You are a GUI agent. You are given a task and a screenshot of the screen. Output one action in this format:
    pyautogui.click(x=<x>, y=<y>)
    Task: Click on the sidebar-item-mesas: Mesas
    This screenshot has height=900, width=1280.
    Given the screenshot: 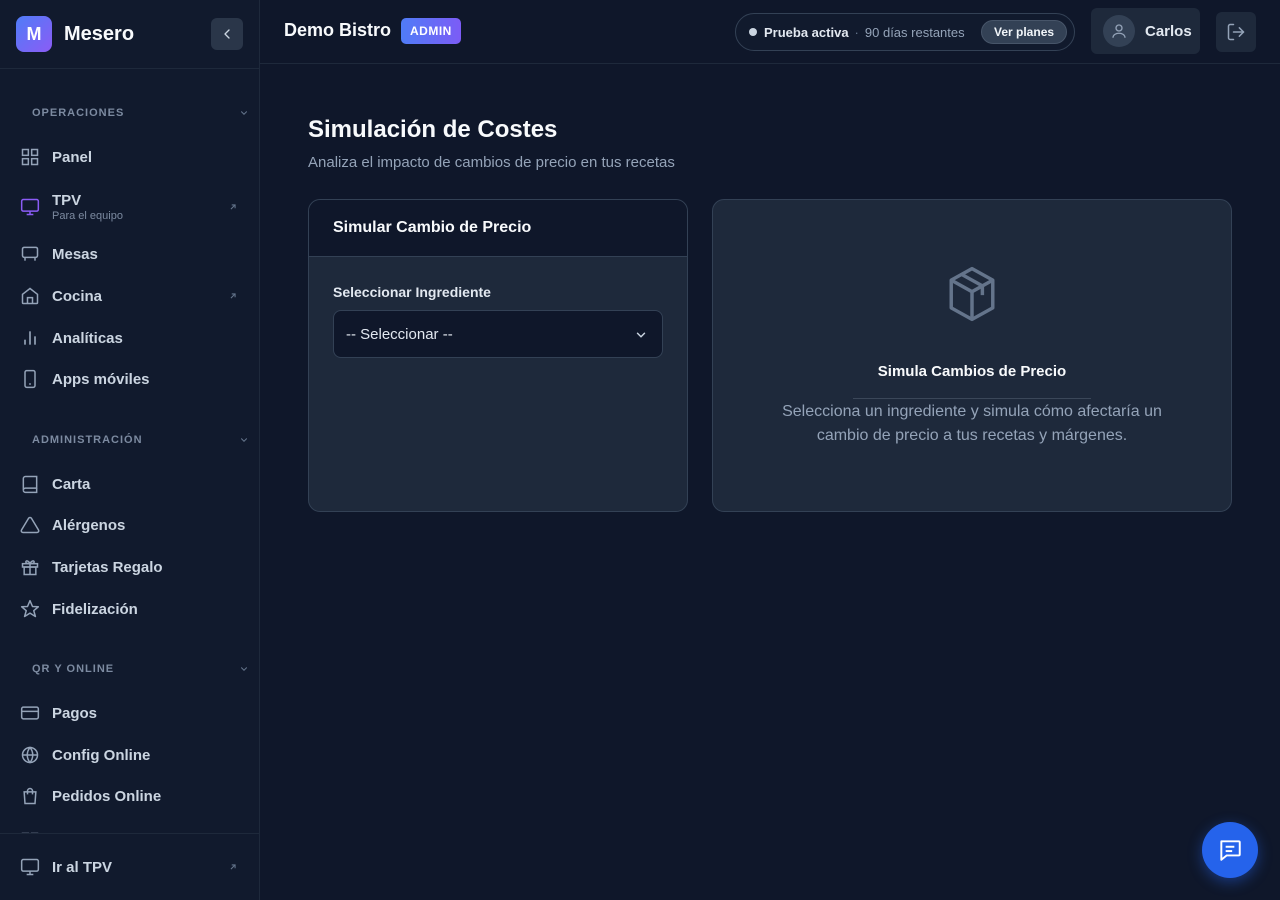 What is the action you would take?
    pyautogui.click(x=129, y=254)
    